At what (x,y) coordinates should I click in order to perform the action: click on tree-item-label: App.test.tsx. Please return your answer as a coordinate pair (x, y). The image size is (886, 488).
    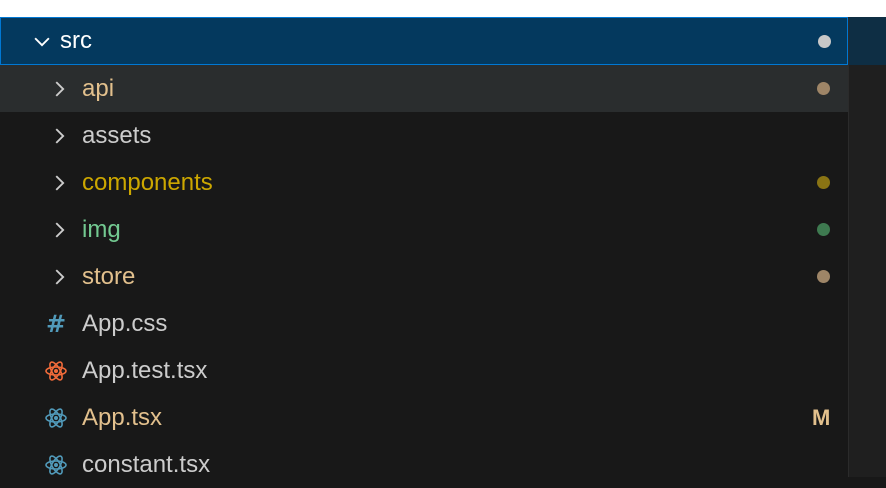
    Looking at the image, I should click on (145, 370).